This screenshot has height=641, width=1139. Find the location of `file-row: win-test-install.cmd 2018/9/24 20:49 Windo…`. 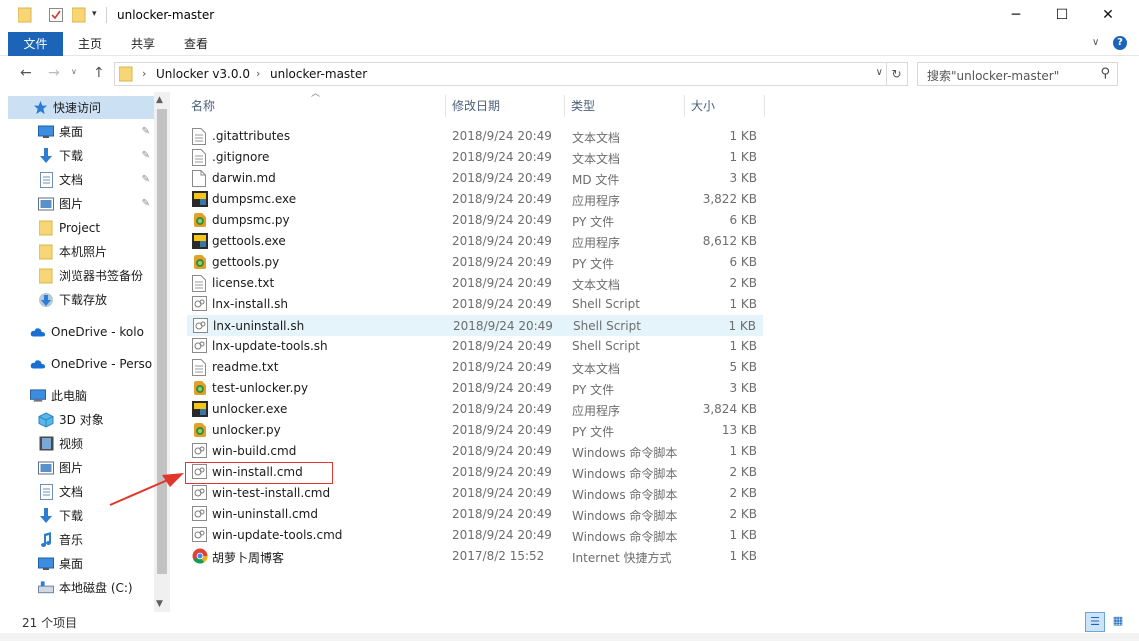

file-row: win-test-install.cmd 2018/9/24 20:49 Windo… is located at coordinates (475, 493).